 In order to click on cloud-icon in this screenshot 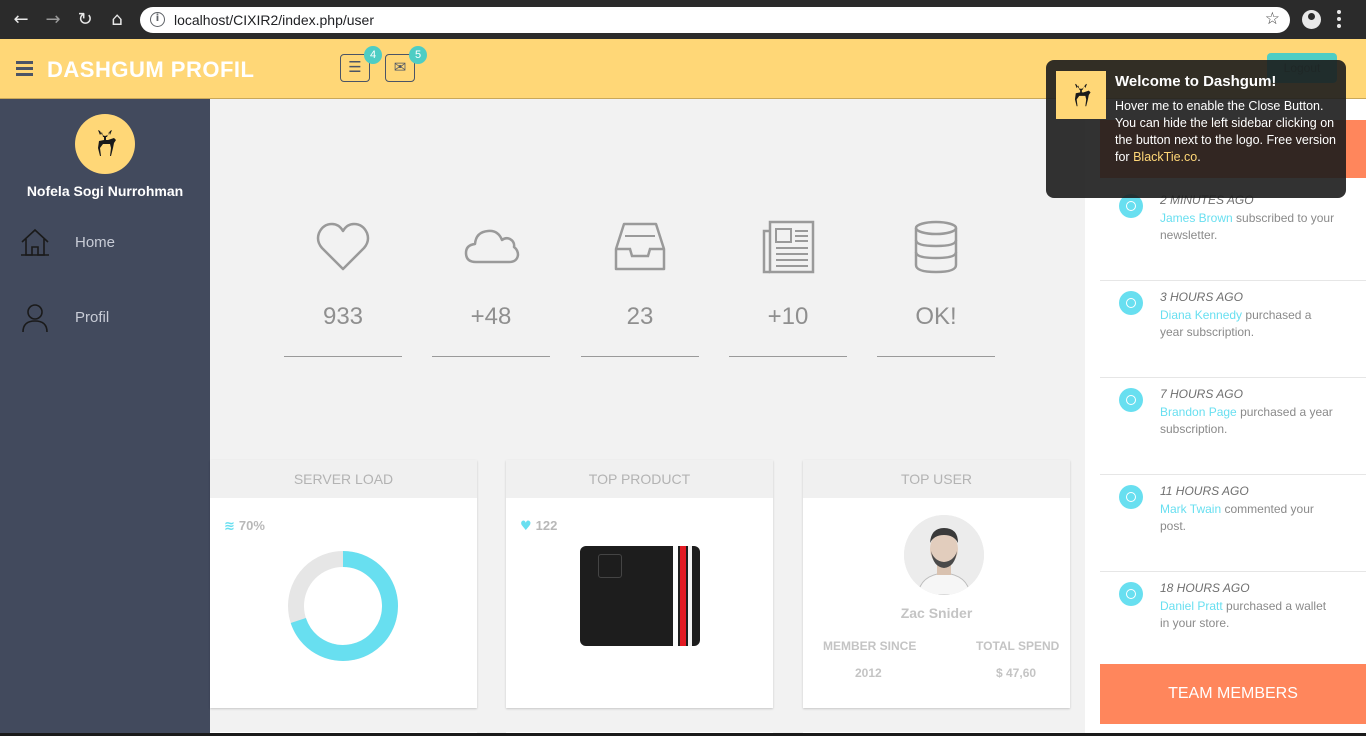, I will do `click(492, 246)`.